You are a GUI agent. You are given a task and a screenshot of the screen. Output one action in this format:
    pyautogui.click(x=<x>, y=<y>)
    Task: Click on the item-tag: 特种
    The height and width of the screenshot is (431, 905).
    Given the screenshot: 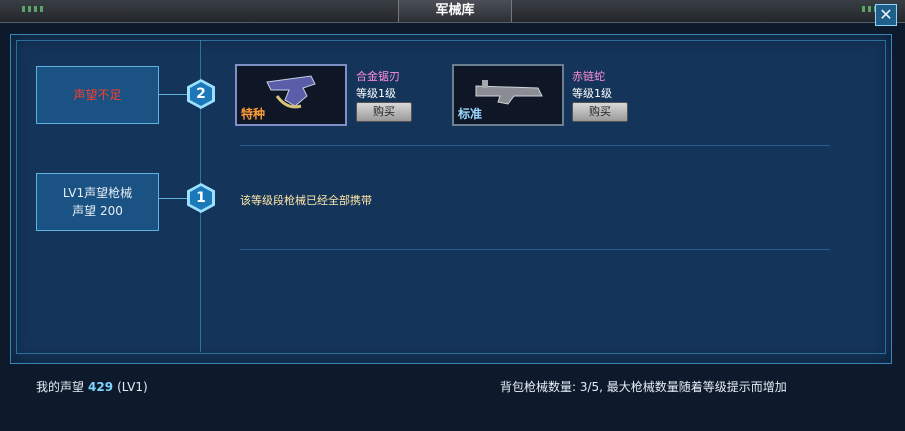 What is the action you would take?
    pyautogui.click(x=253, y=114)
    